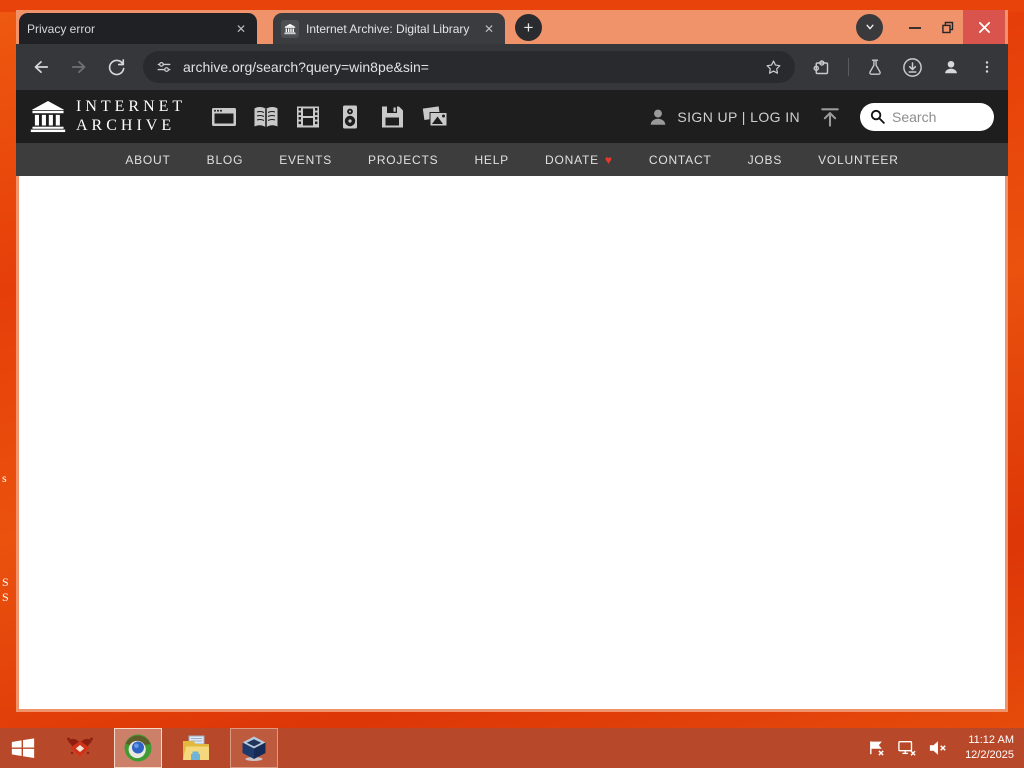 The width and height of the screenshot is (1024, 768). I want to click on nav-donate: DONATE ♥, so click(579, 160).